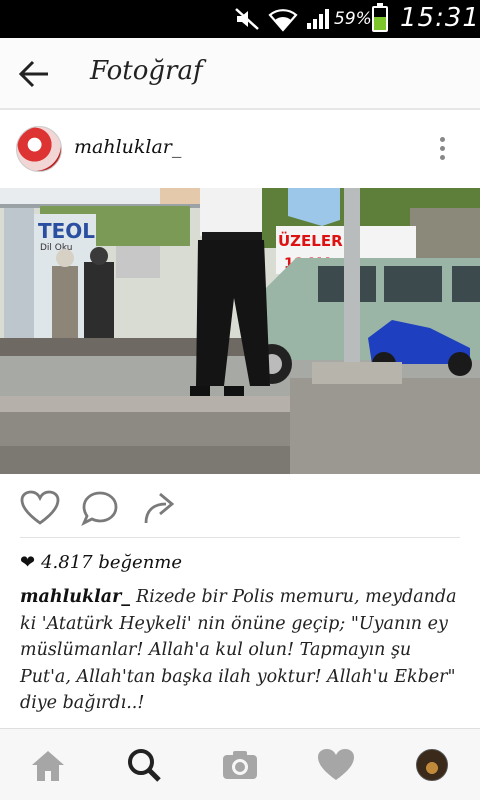  Describe the element at coordinates (240, 150) in the screenshot. I see `post-header: mahluklar_` at that location.